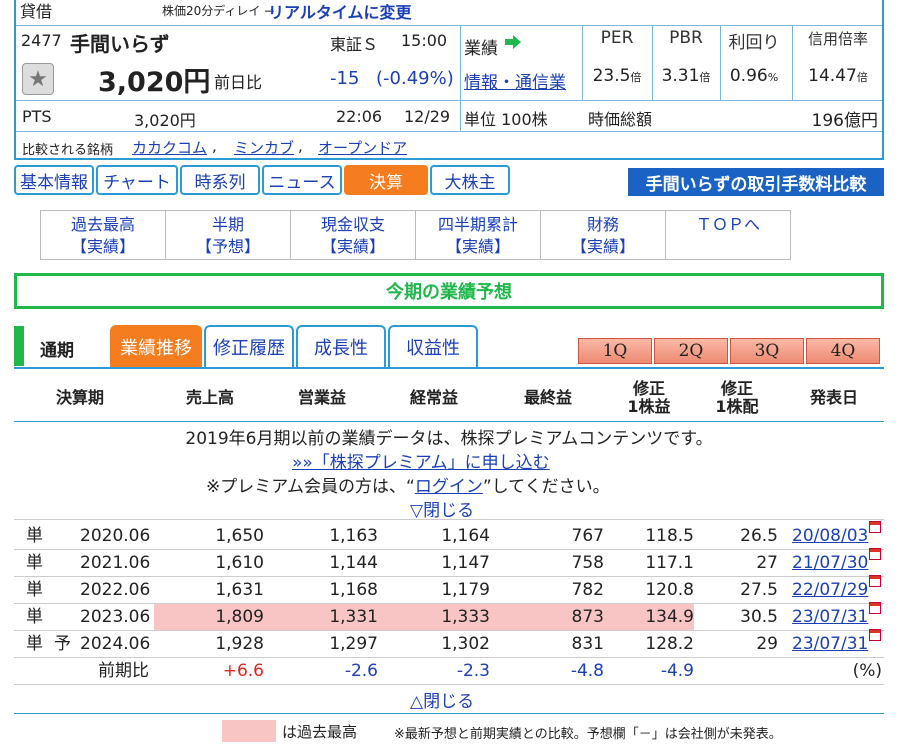  What do you see at coordinates (169, 147) in the screenshot?
I see `compare-link-kakaku: カカクコム` at bounding box center [169, 147].